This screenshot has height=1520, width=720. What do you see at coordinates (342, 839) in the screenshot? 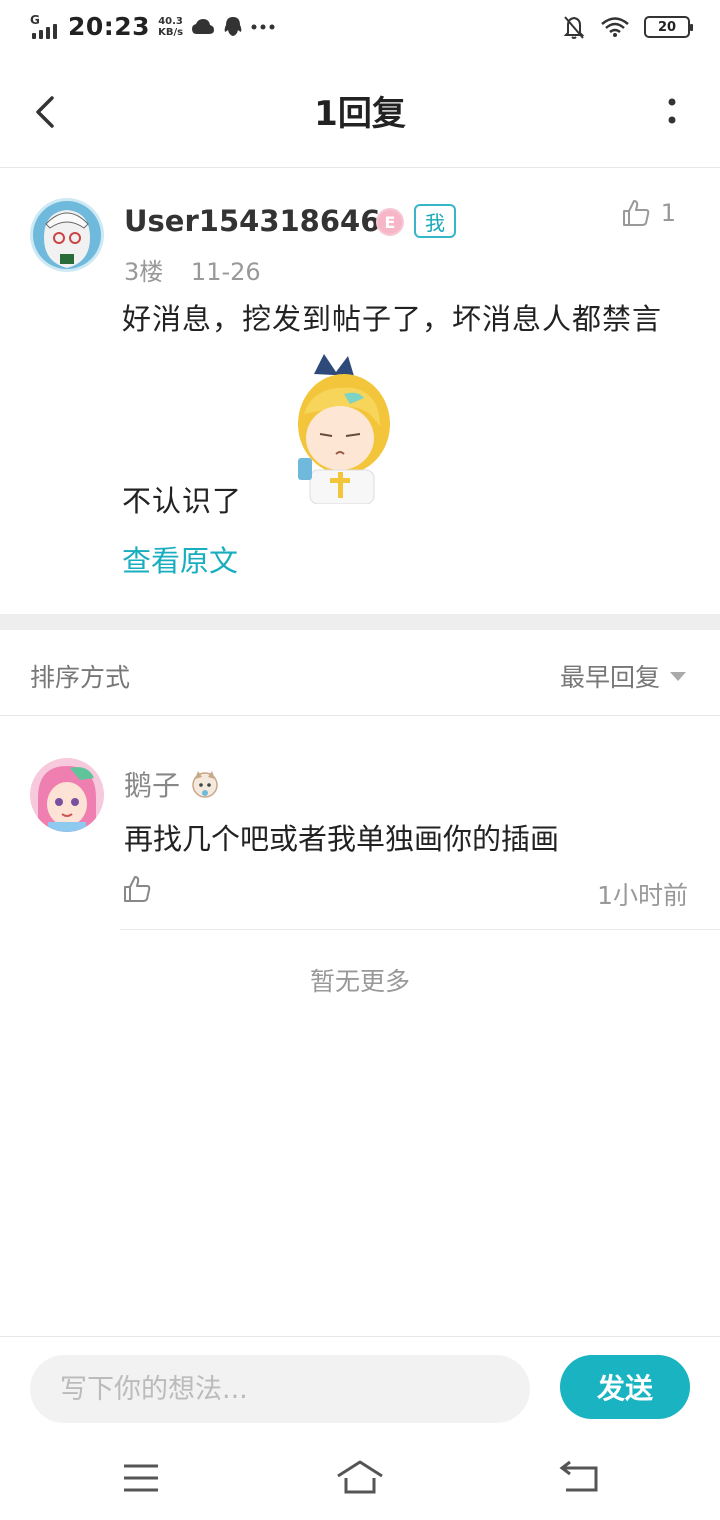
I see `reply-text: 再找几个吧或者我单独画你的插画` at bounding box center [342, 839].